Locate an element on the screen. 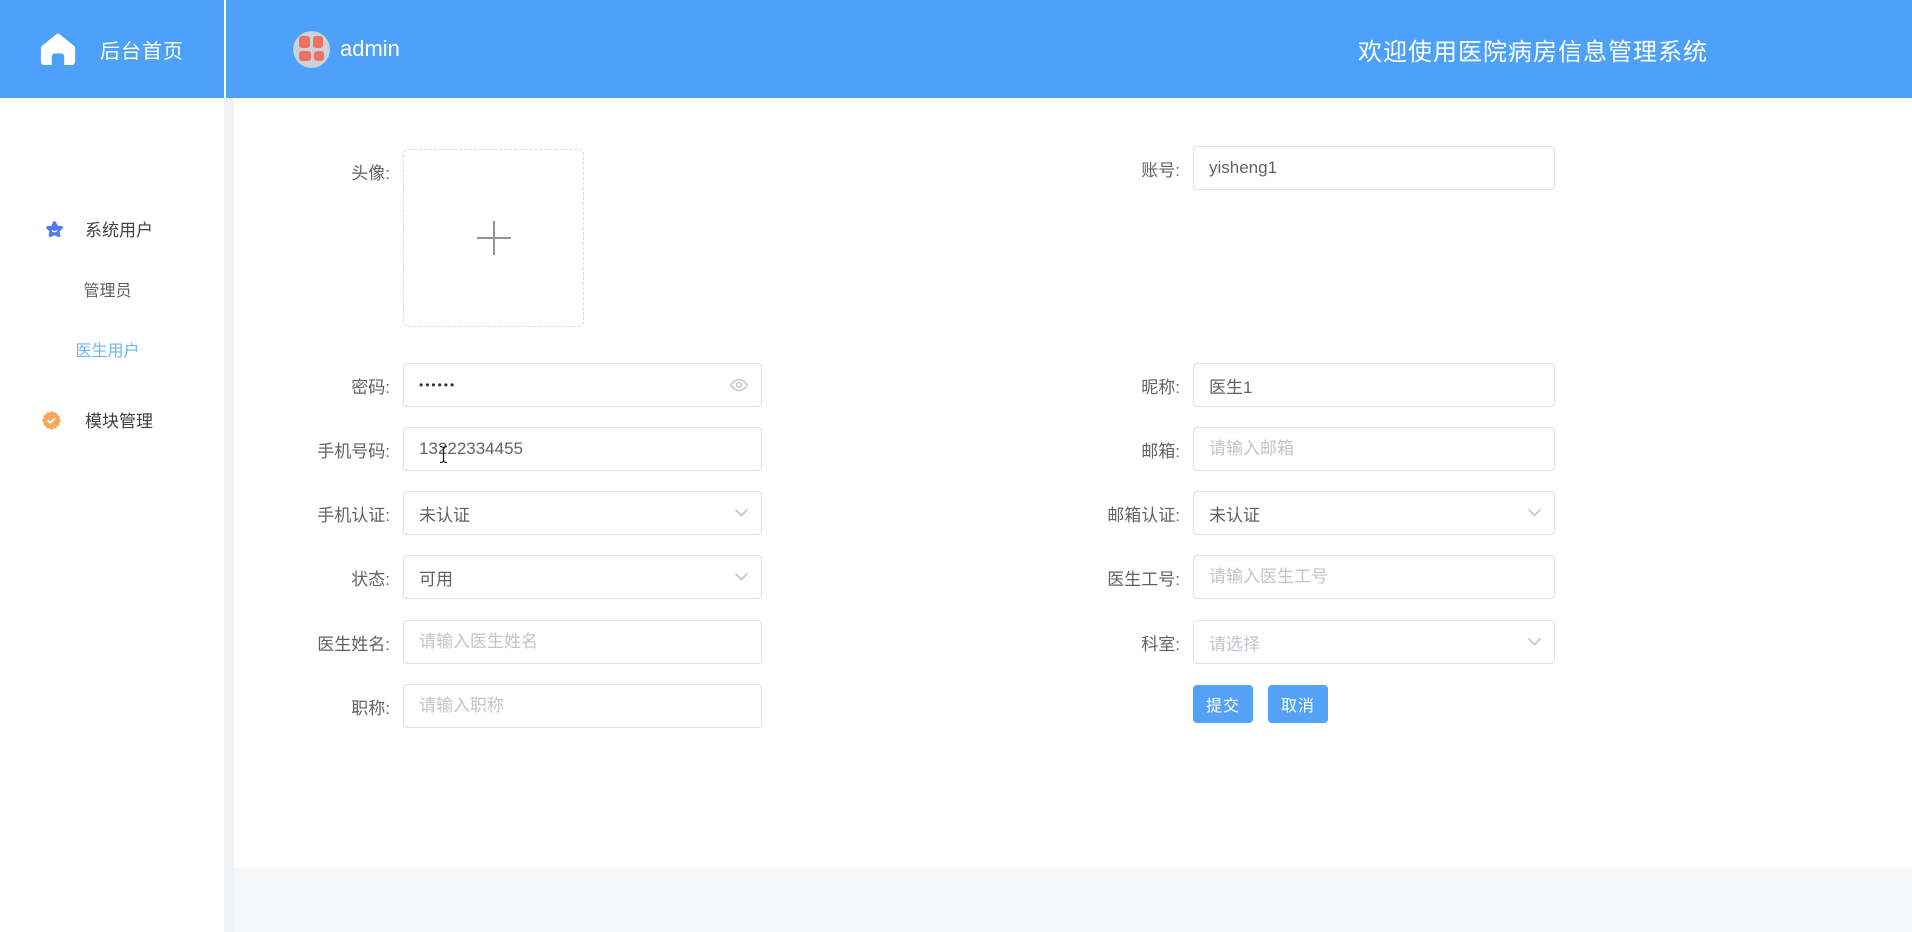 The image size is (1912, 932). cancel-button: 取消 is located at coordinates (1298, 704).